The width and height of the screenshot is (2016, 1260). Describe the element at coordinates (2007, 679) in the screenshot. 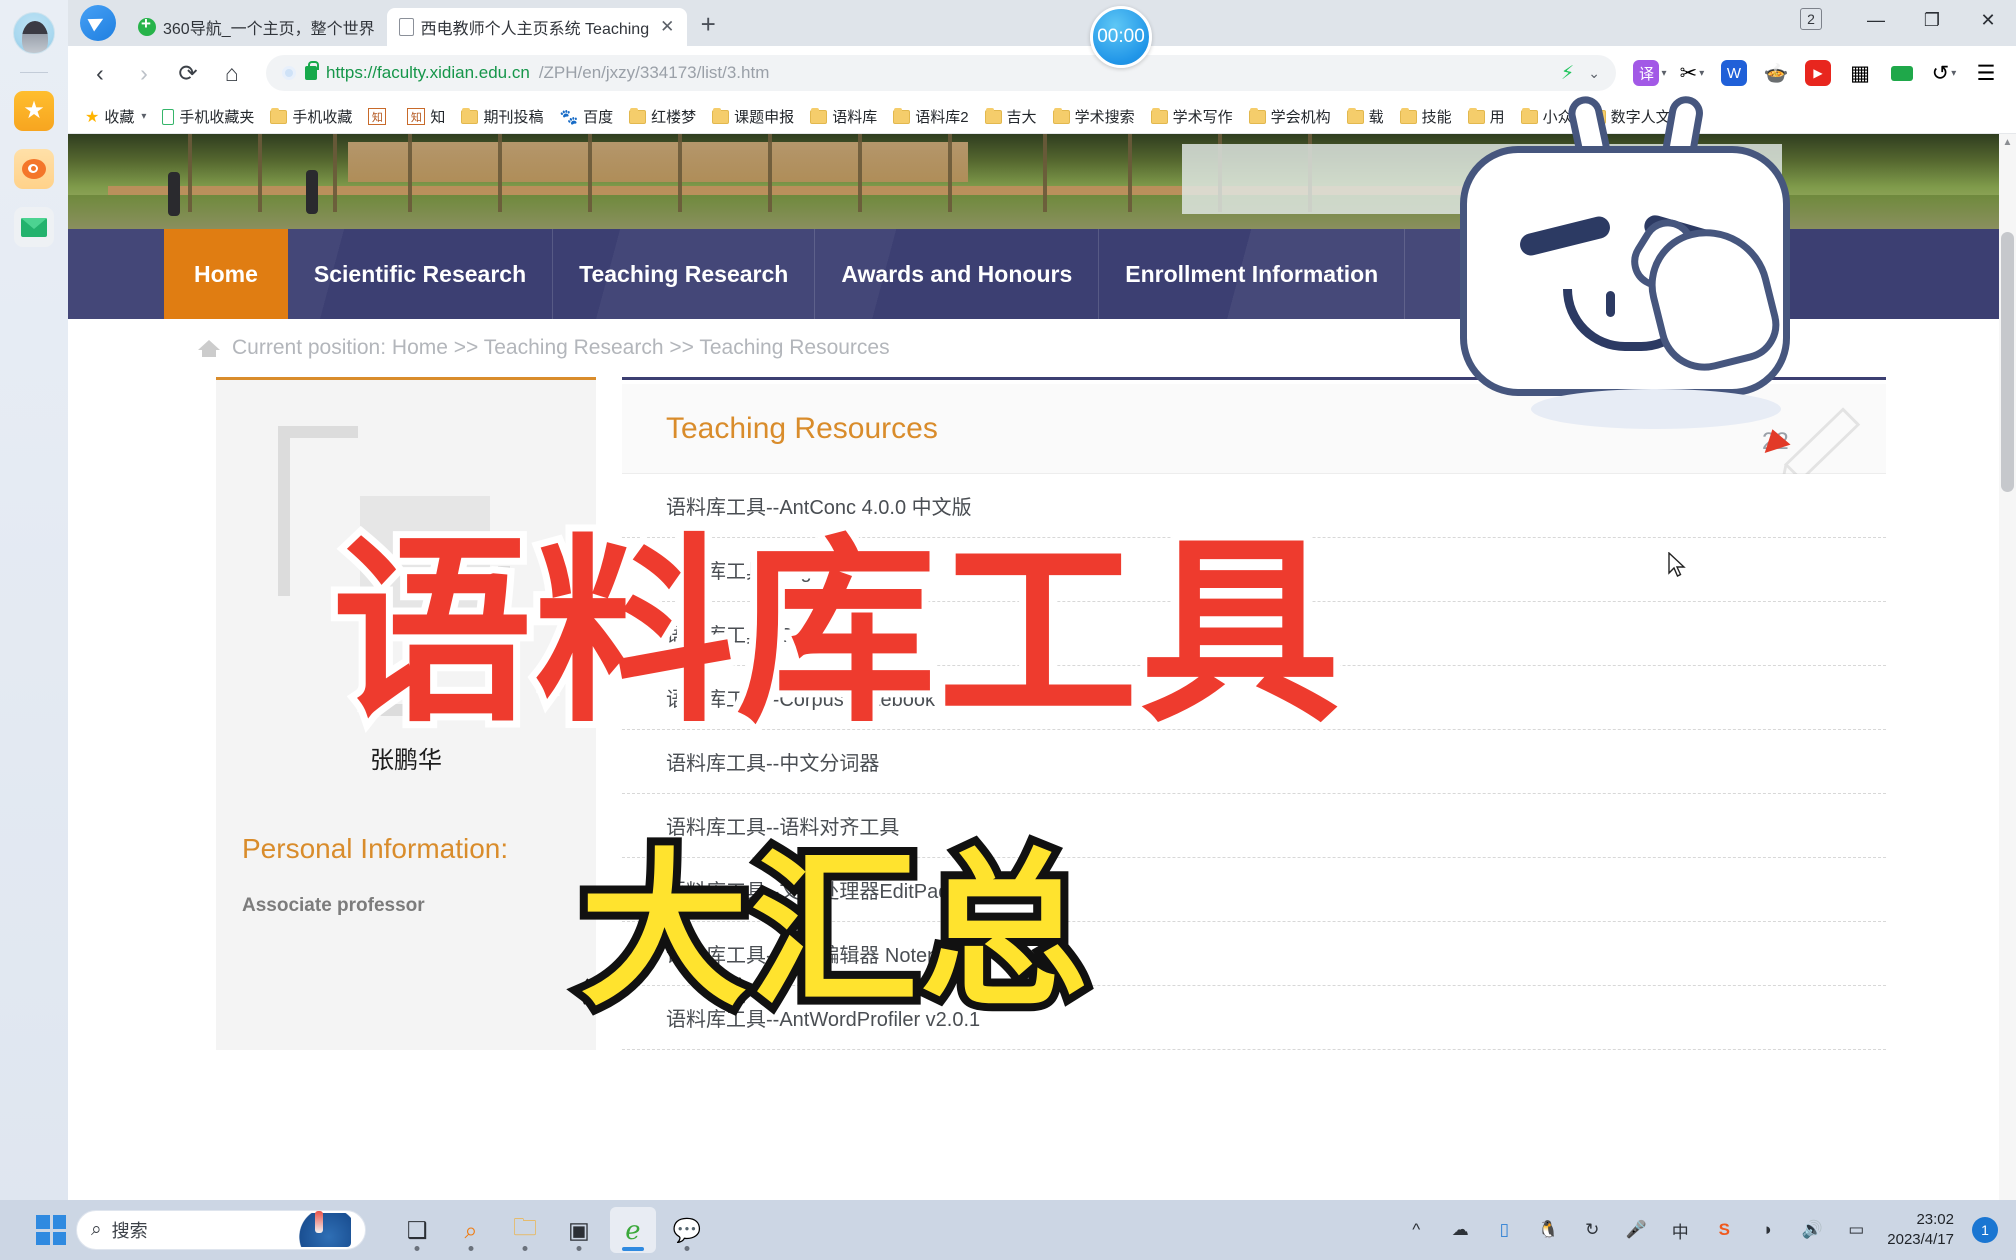

I see `page-scrollbar: ▲ ▼` at that location.